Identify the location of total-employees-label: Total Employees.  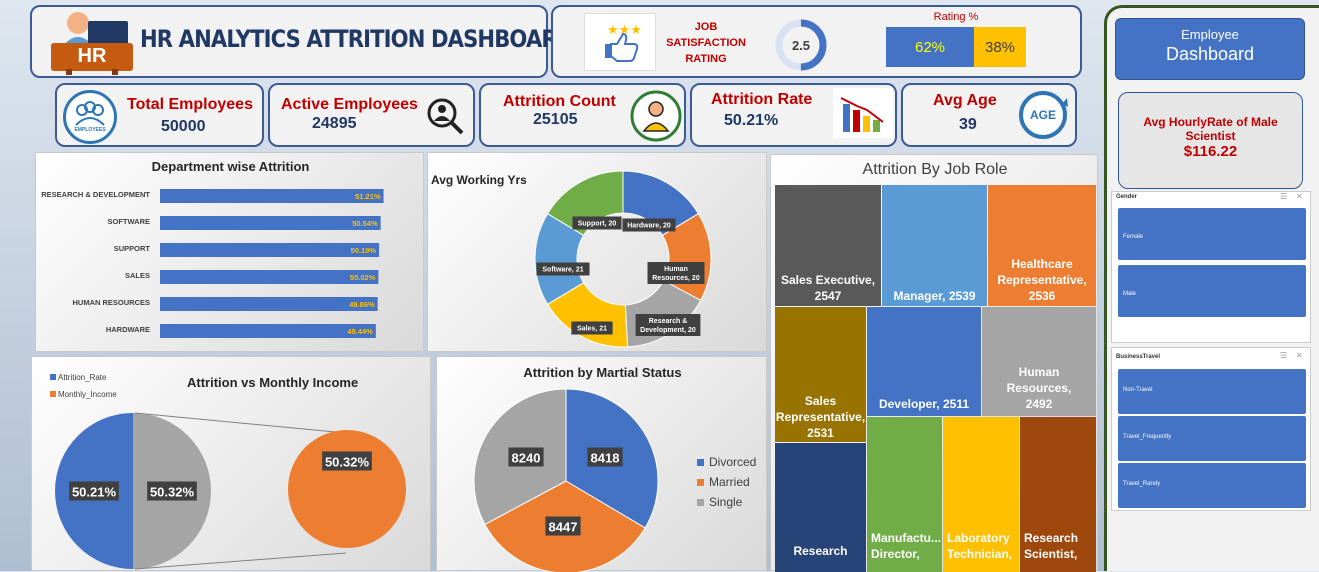
(190, 104).